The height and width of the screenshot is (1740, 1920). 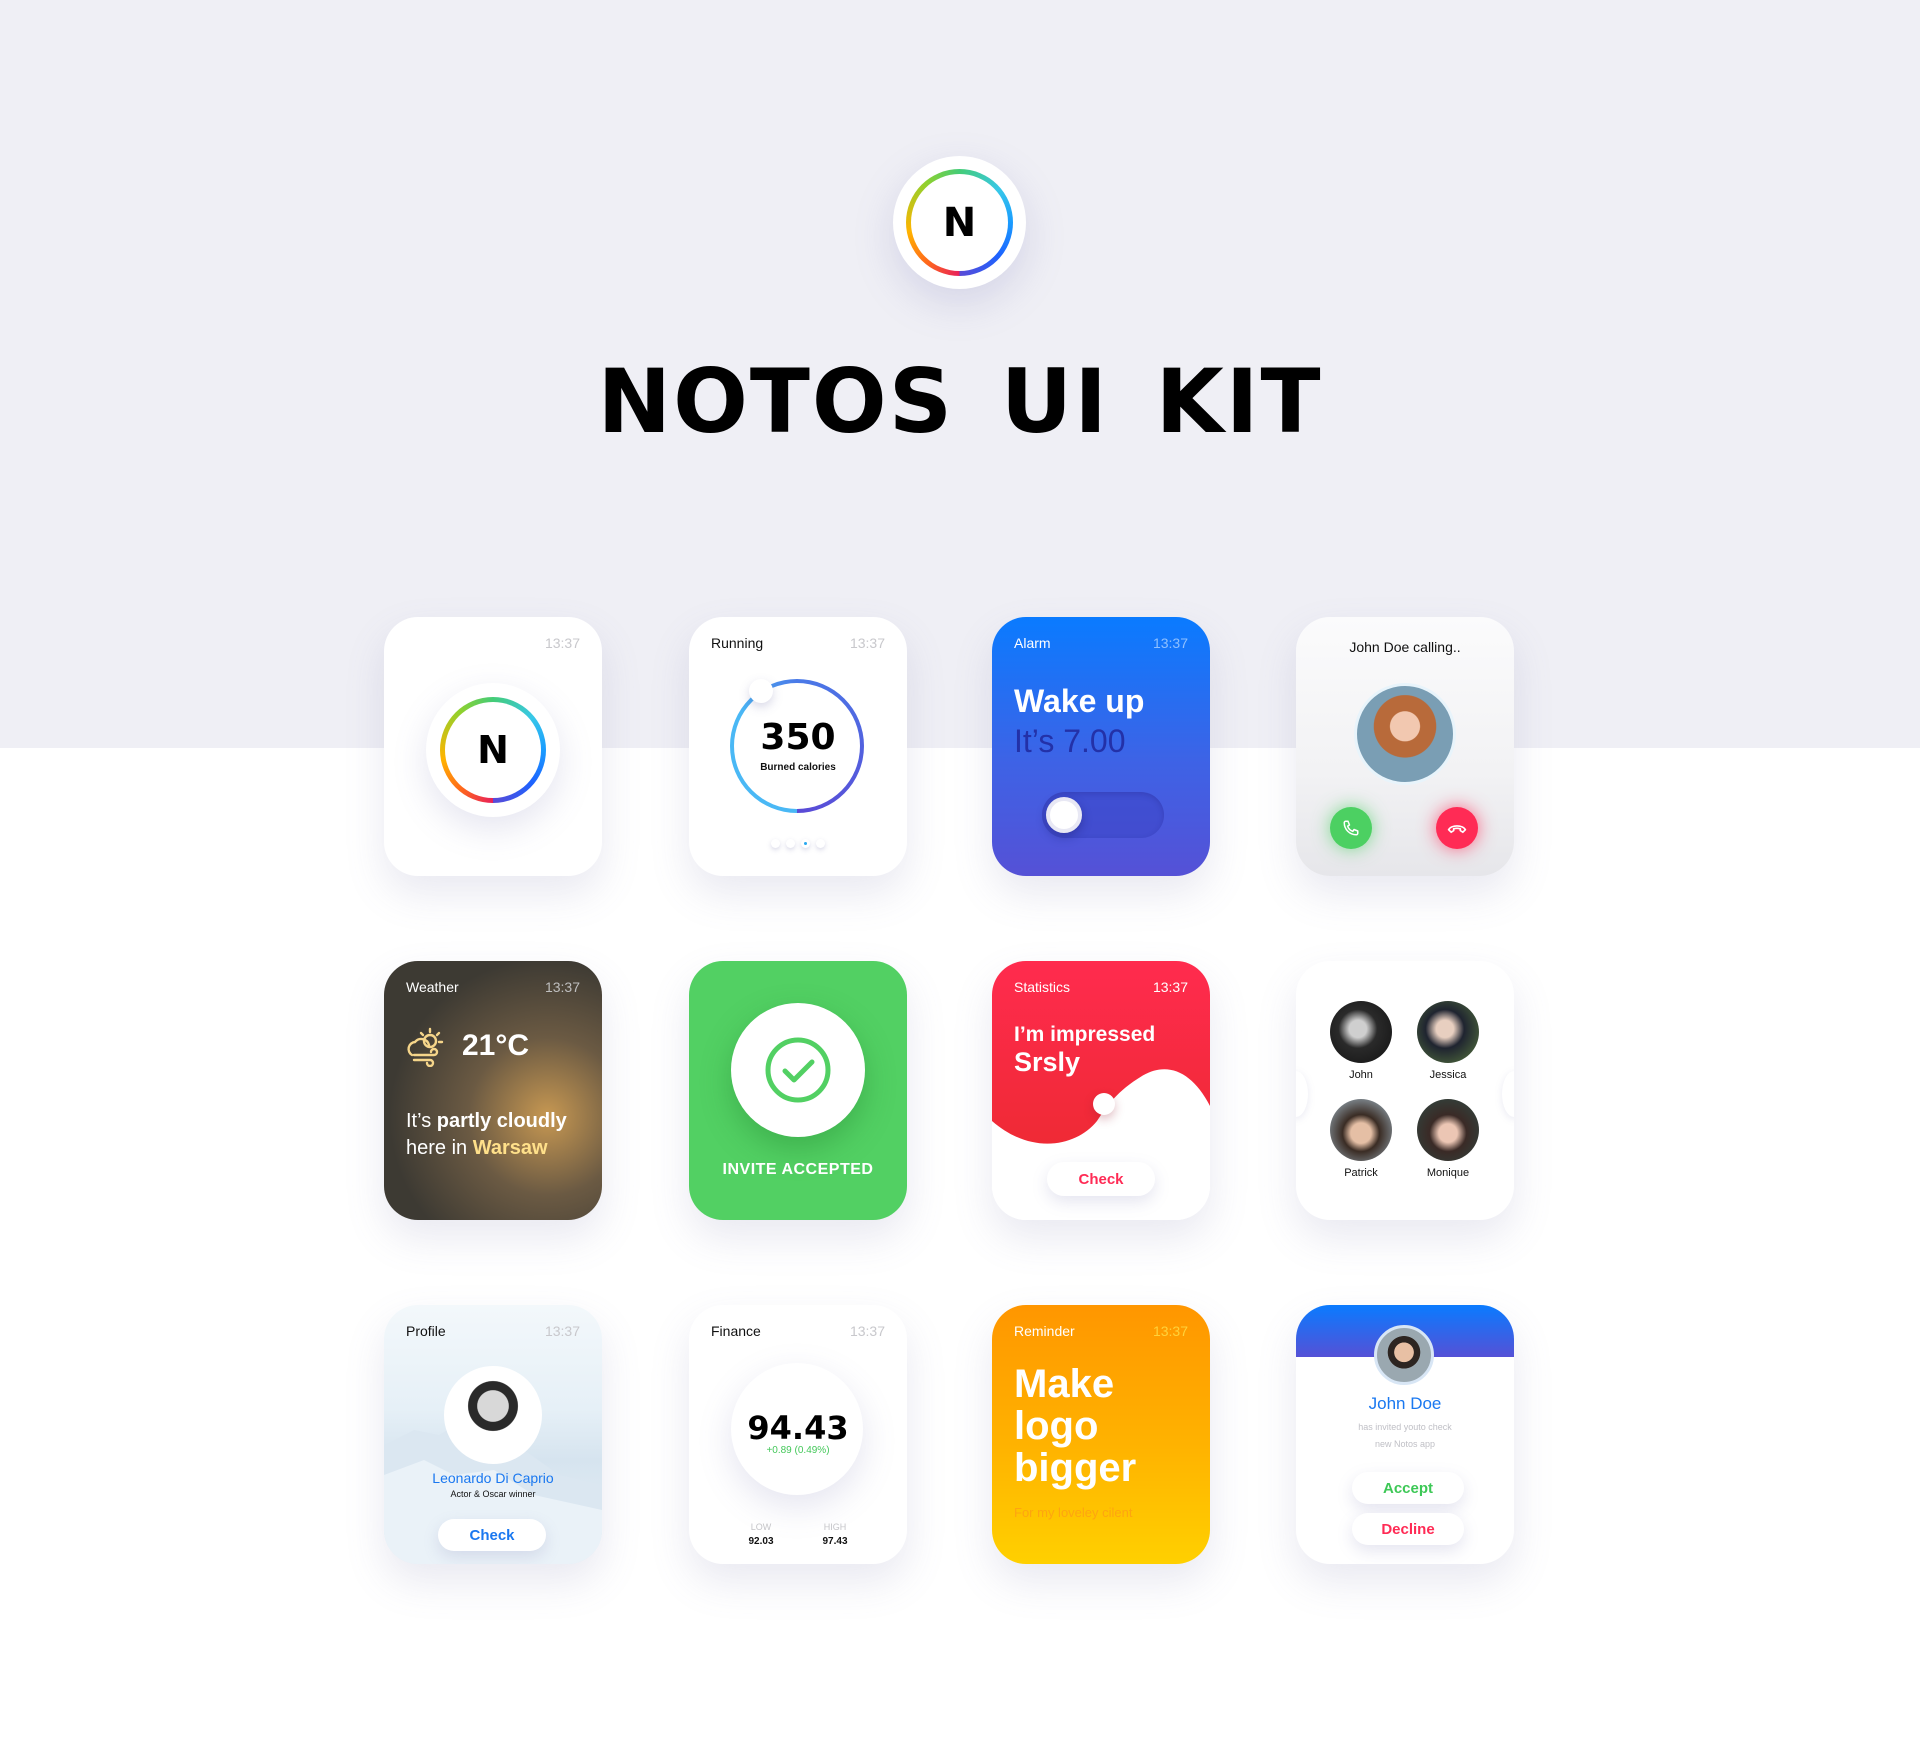 What do you see at coordinates (1079, 701) in the screenshot?
I see `alarm-headline: Wake up` at bounding box center [1079, 701].